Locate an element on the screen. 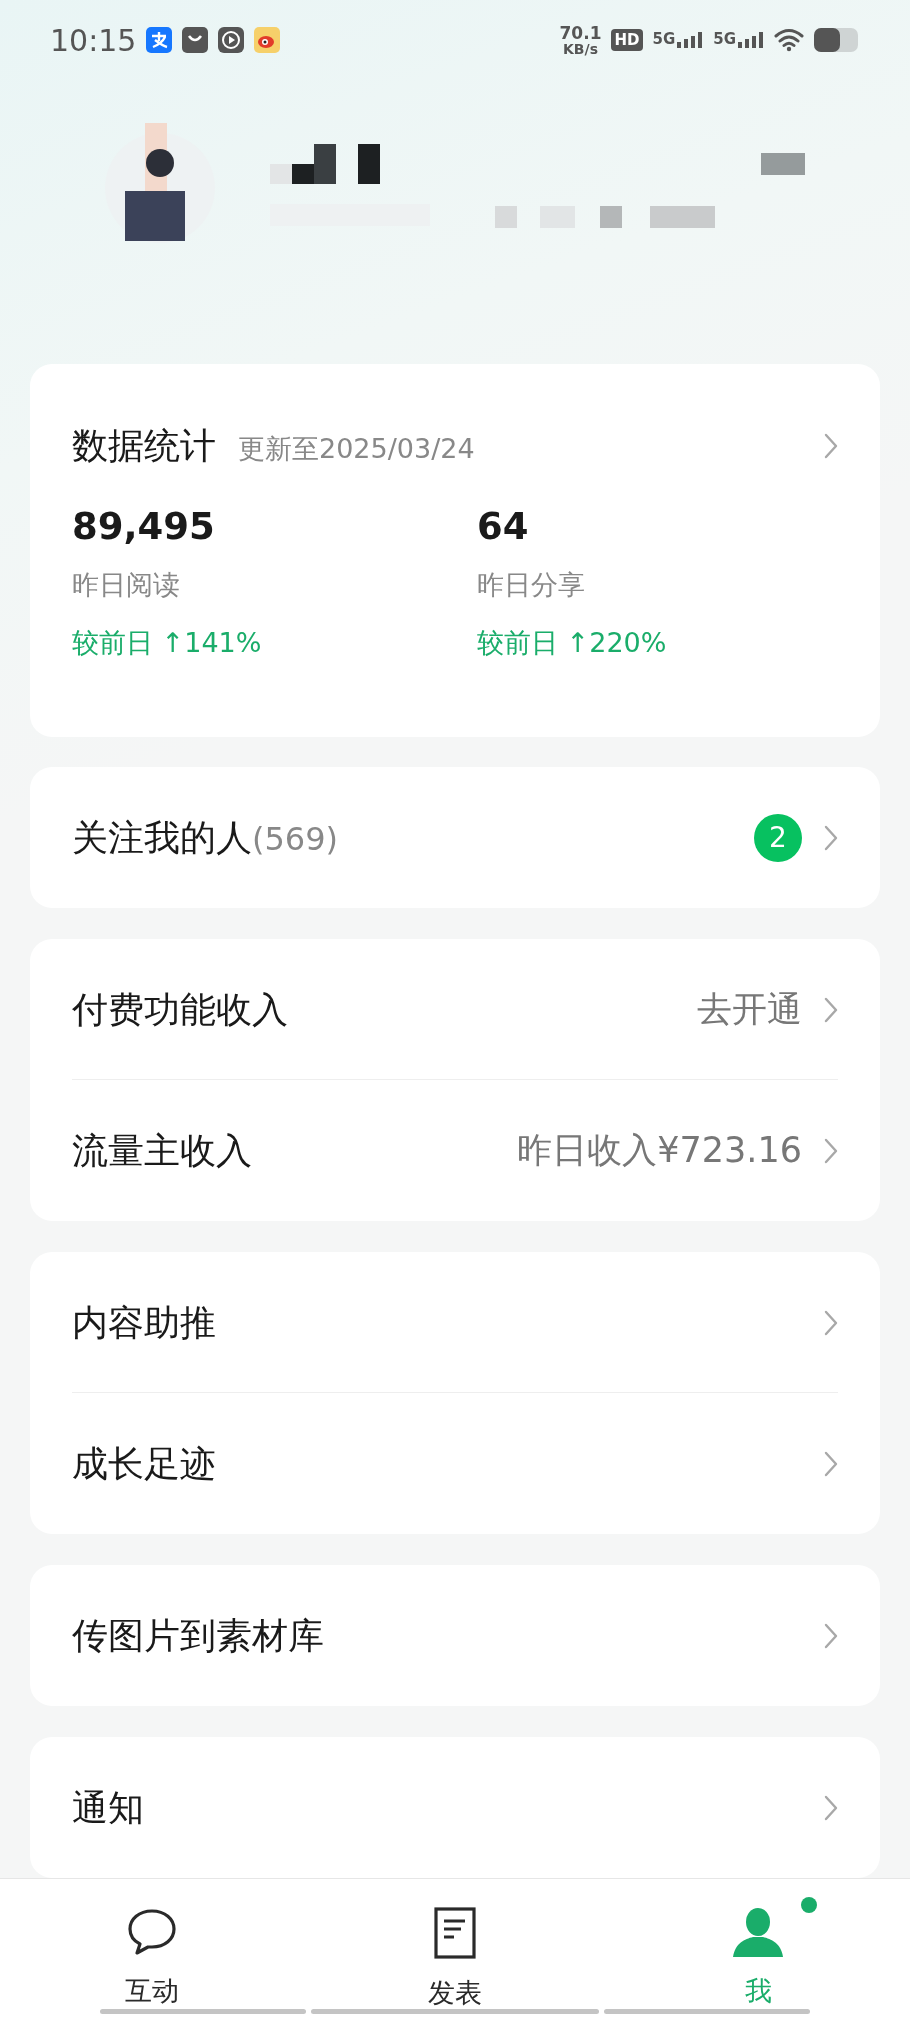 This screenshot has width=910, height=2022. chat-bubble-icon is located at coordinates (151, 1932).